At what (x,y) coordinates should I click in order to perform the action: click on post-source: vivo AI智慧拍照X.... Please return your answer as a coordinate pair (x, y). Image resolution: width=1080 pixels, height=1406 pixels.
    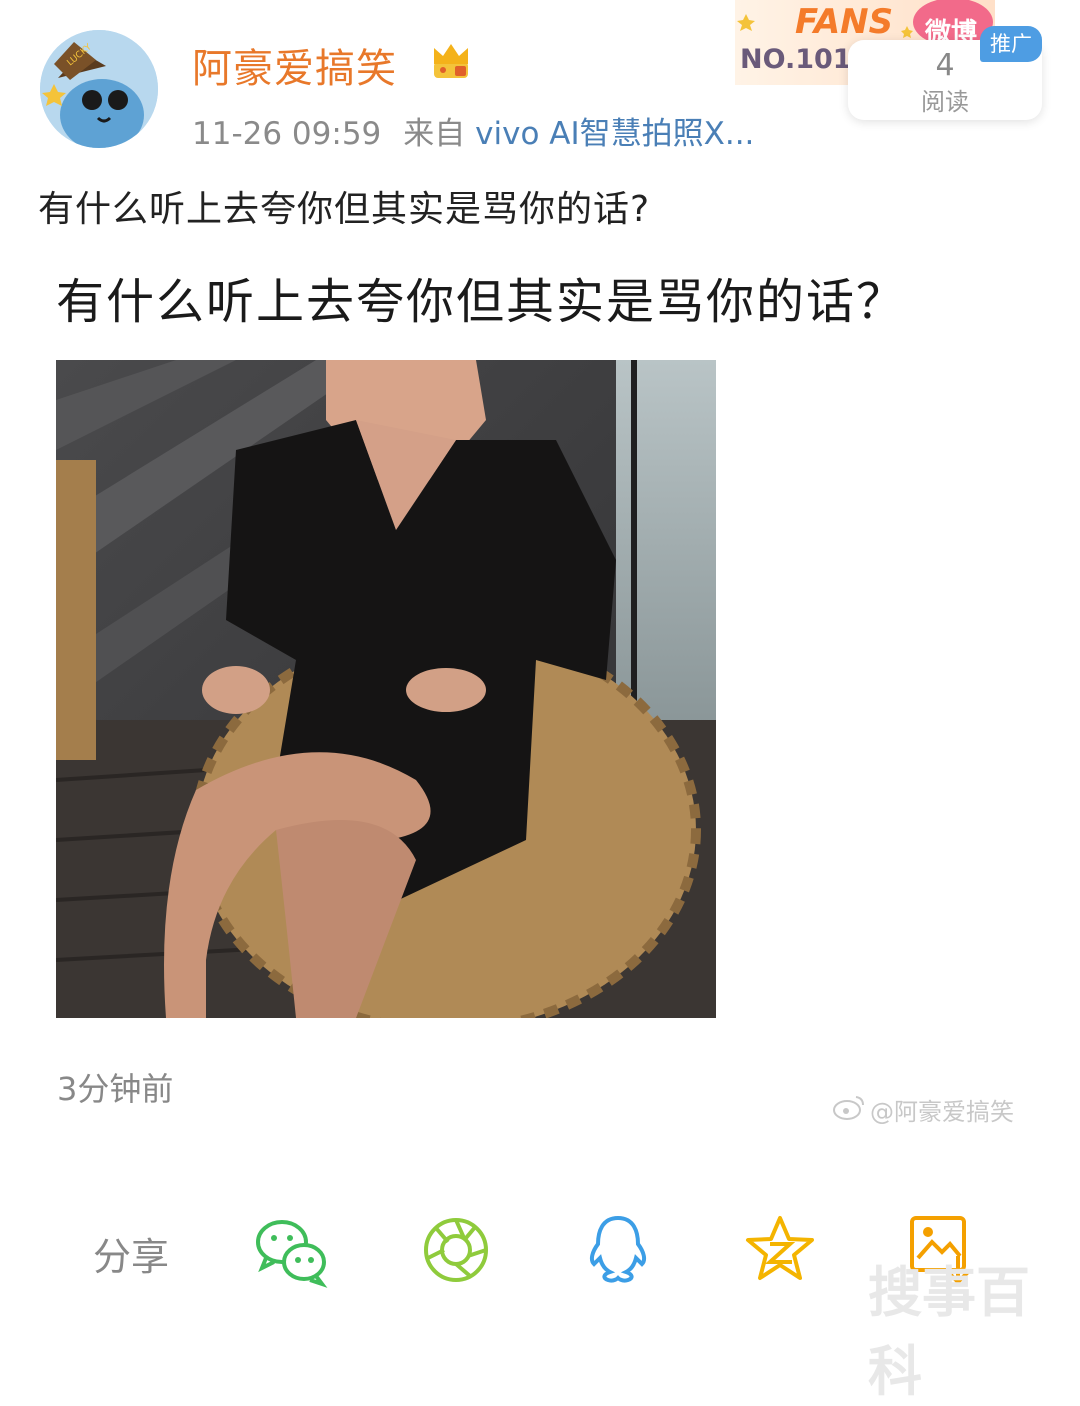
    Looking at the image, I should click on (614, 134).